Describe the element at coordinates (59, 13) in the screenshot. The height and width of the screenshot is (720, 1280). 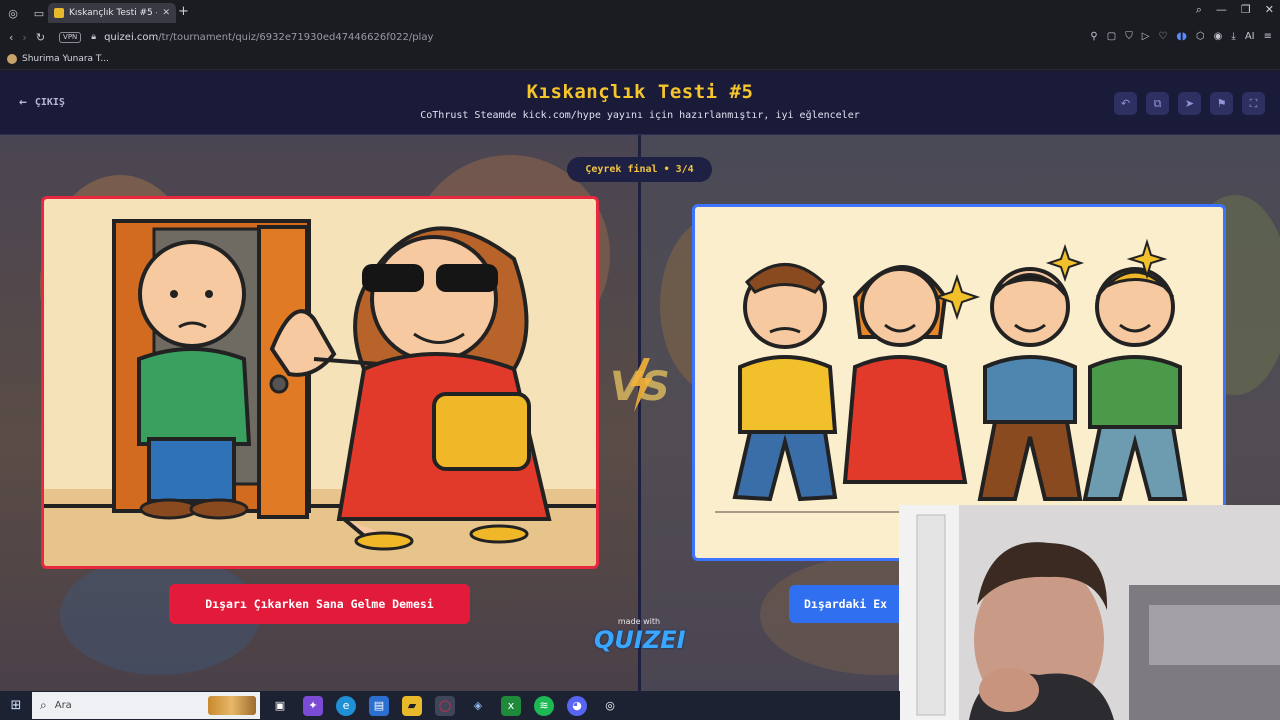
I see `tab-favicon-icon` at that location.